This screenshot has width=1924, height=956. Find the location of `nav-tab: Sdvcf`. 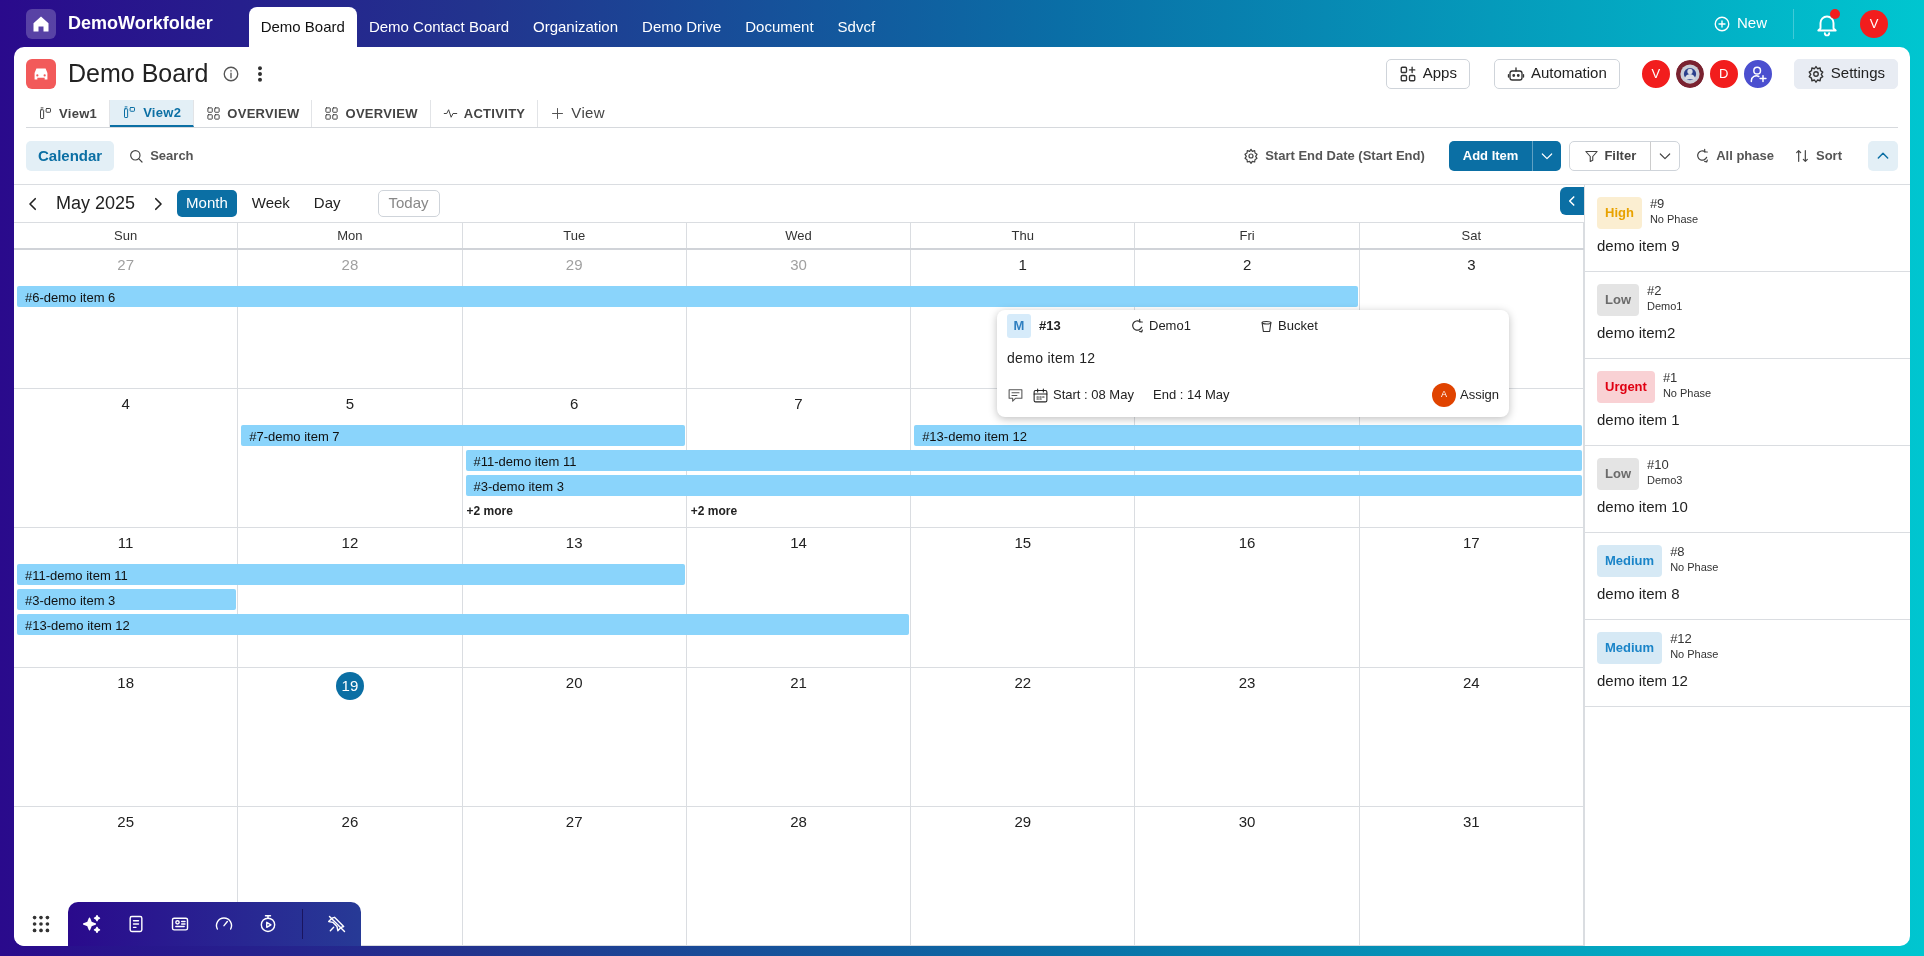

nav-tab: Sdvcf is located at coordinates (856, 27).